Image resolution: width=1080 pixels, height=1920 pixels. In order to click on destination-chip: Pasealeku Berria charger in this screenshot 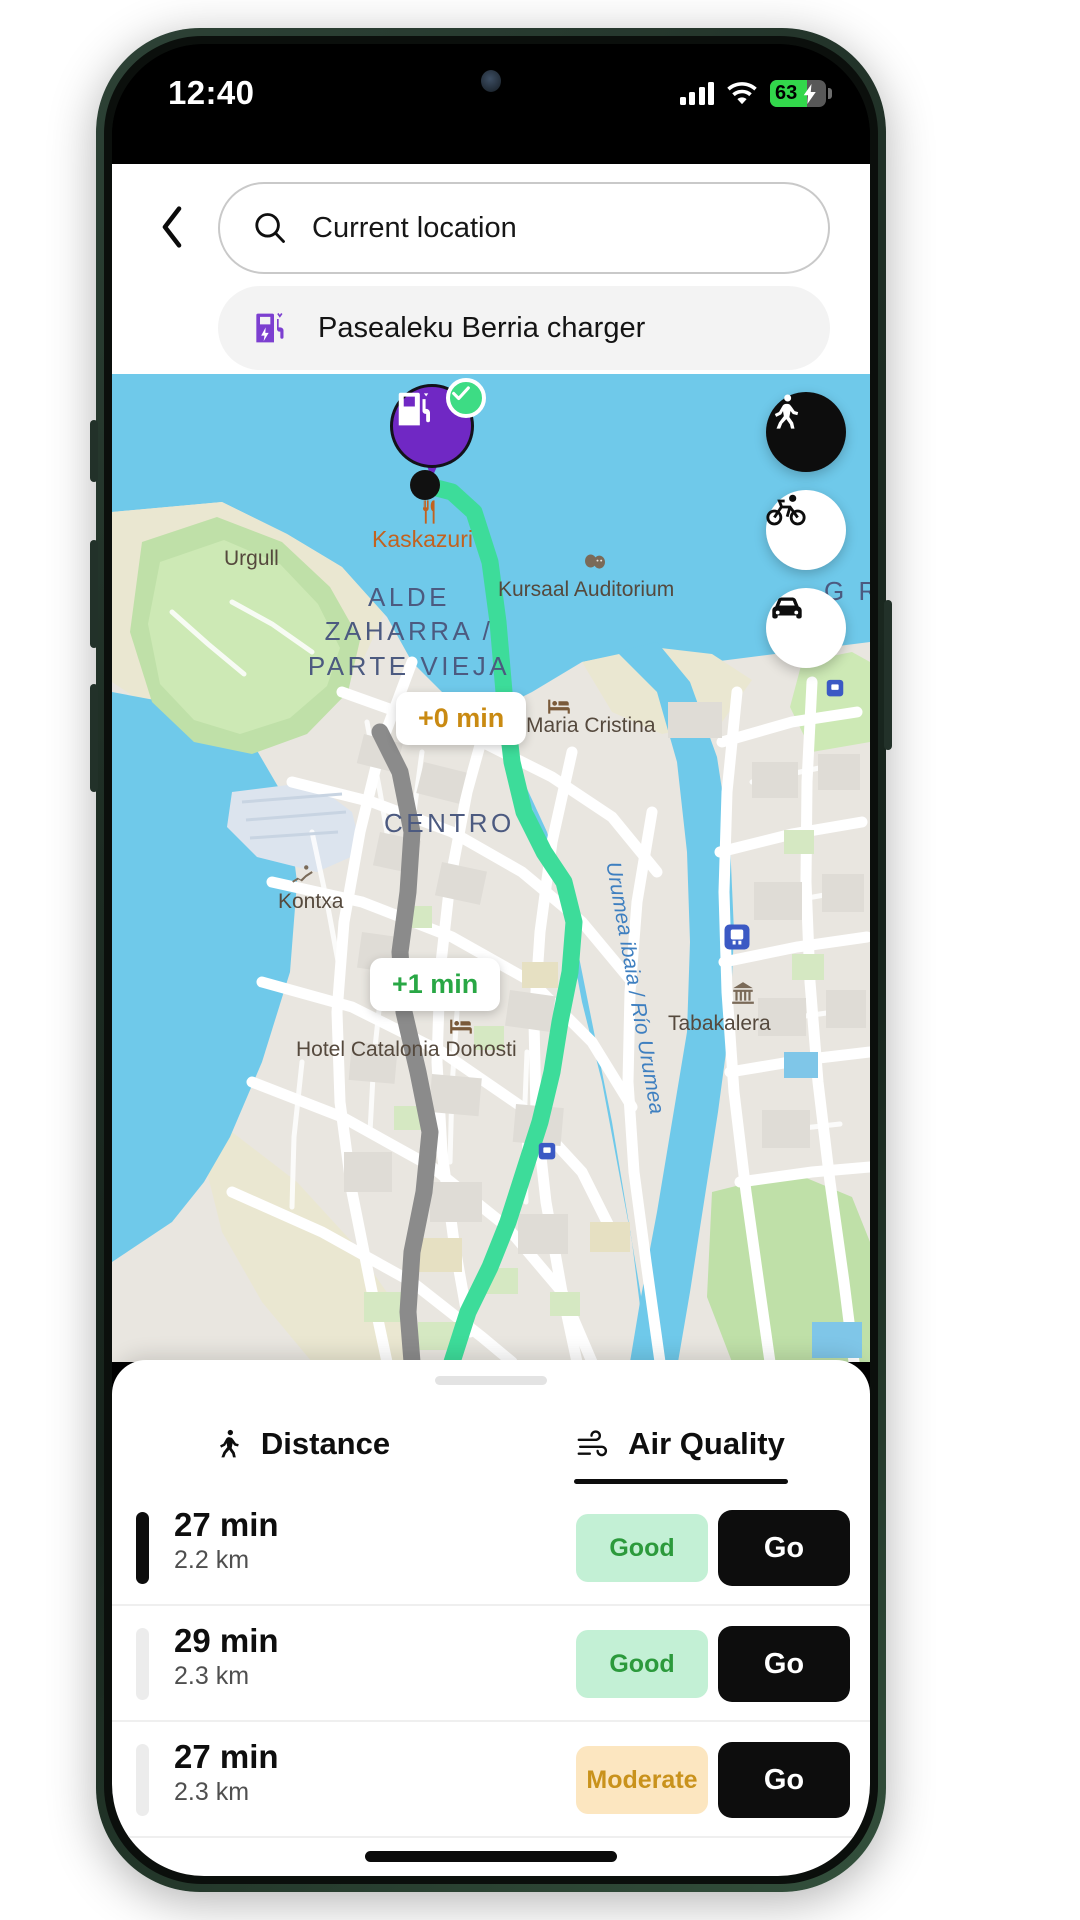, I will do `click(524, 328)`.